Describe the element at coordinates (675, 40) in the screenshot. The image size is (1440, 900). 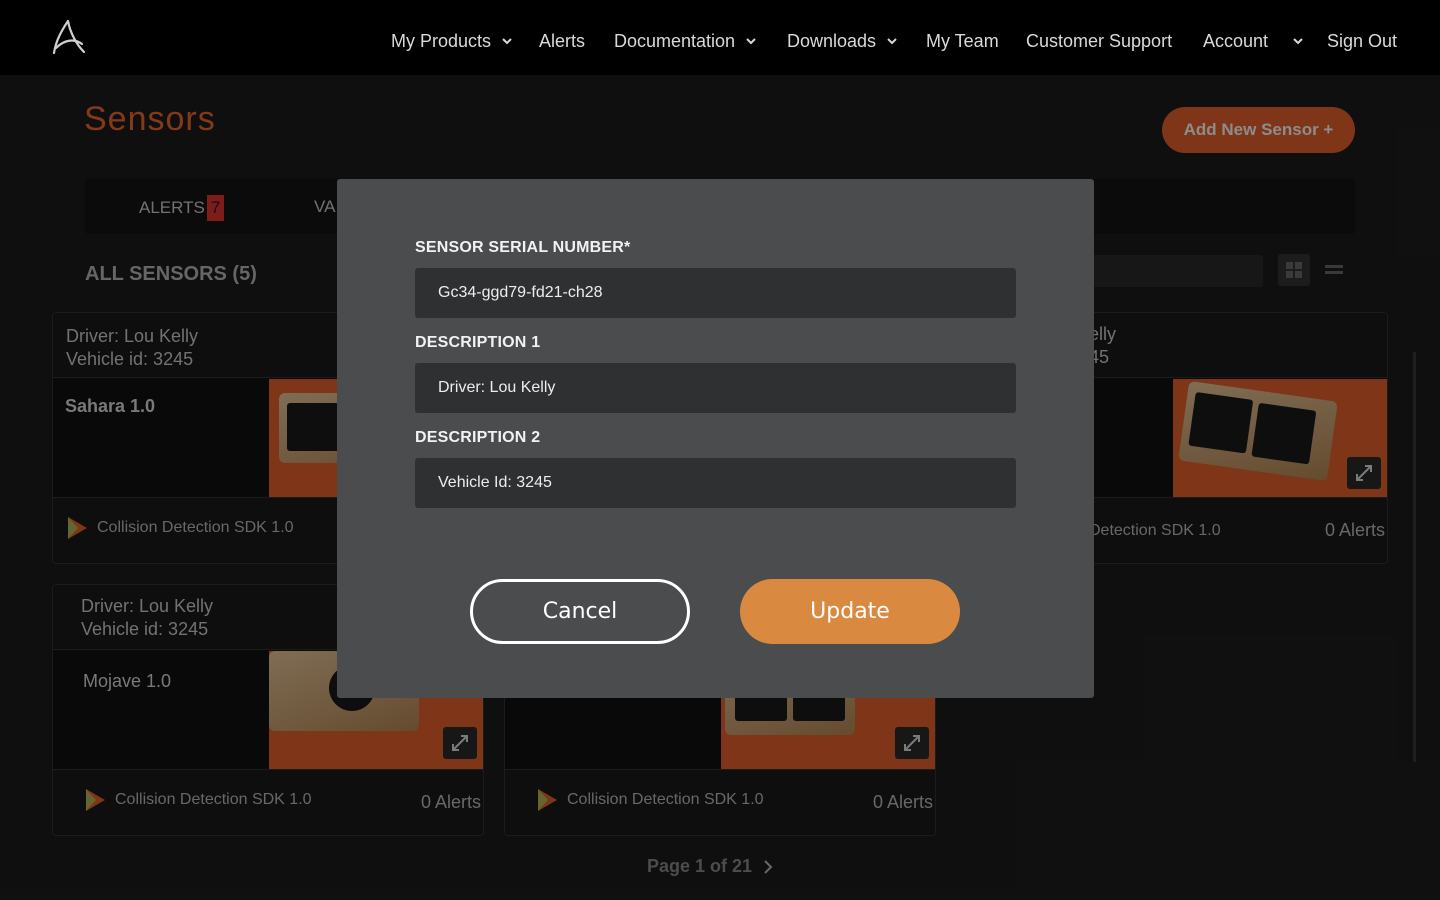
I see `nav-documentation-label: Documentation` at that location.